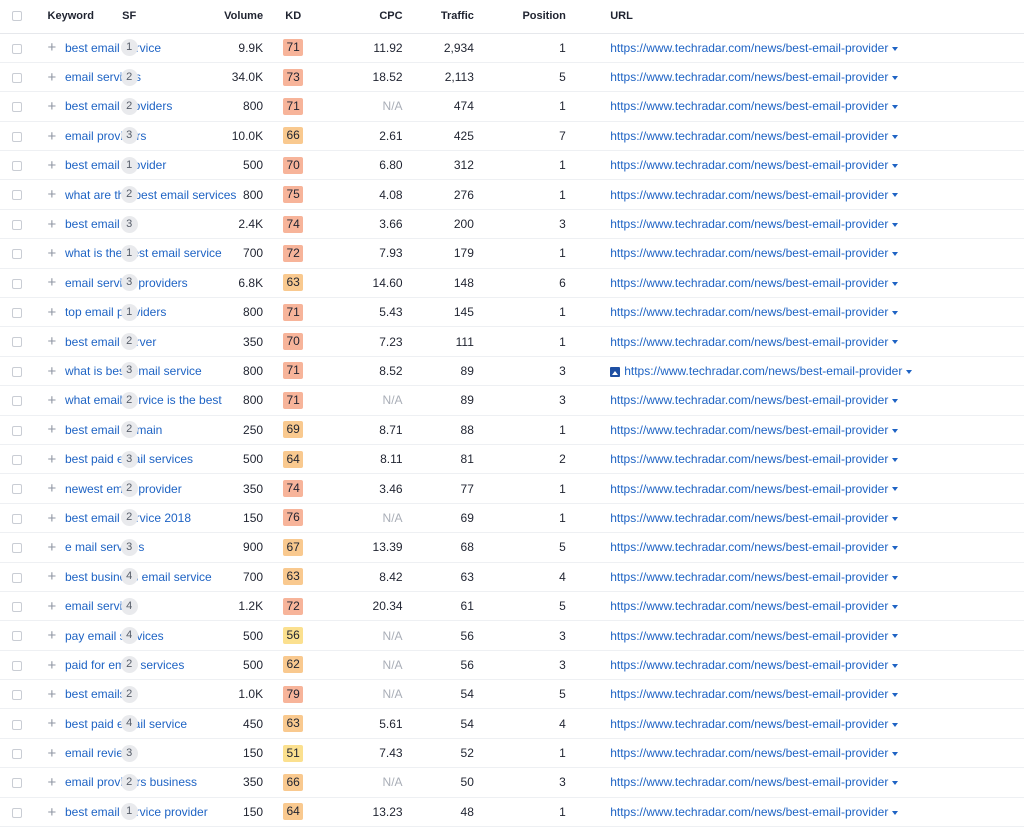  I want to click on keyword-link: what are the best email services, so click(150, 195).